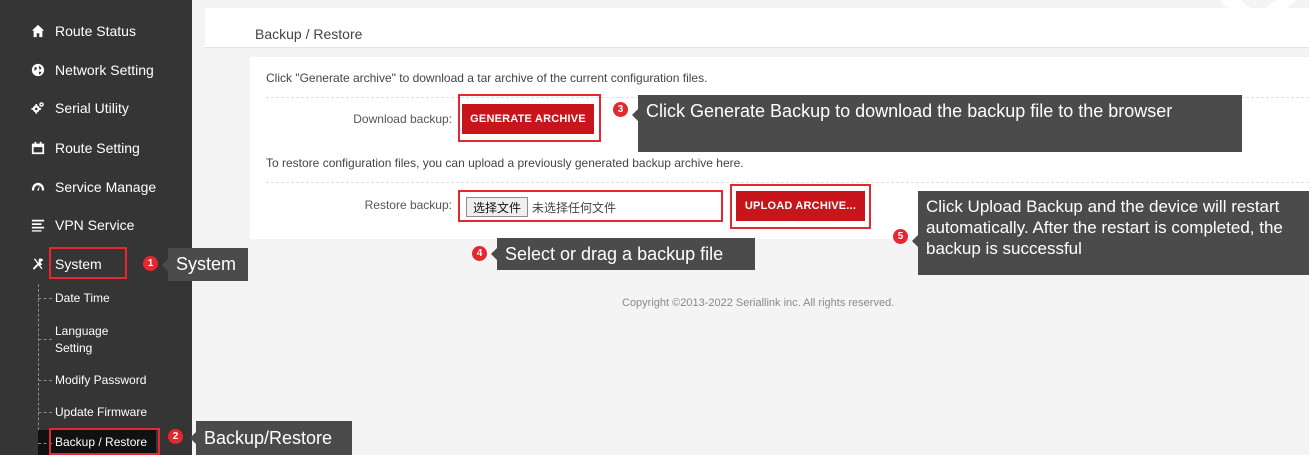 Image resolution: width=1309 pixels, height=455 pixels. I want to click on sidebar-subitem-language-setting: Language Setting, so click(83, 339).